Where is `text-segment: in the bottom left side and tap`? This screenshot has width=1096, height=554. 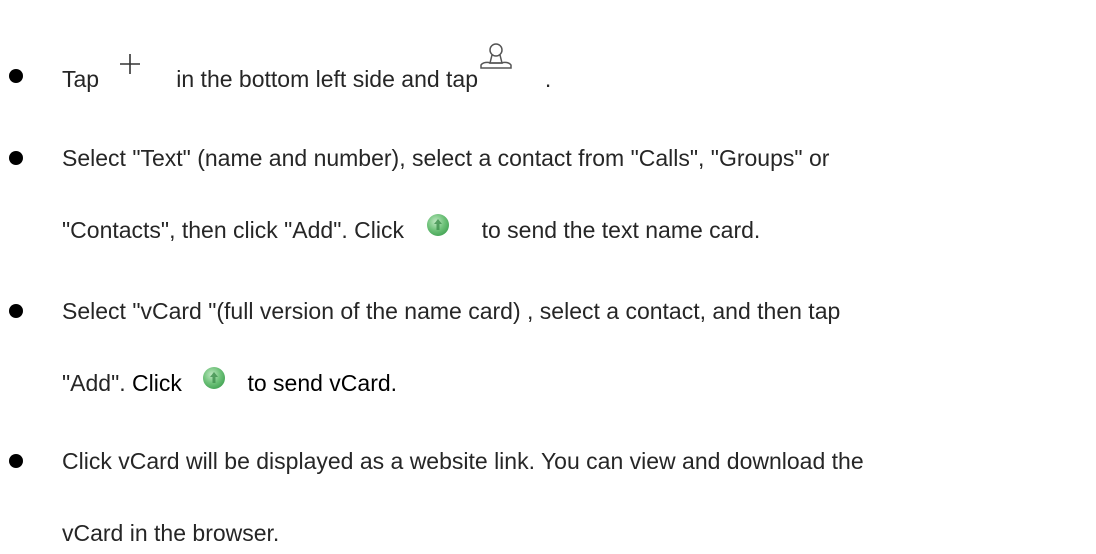 text-segment: in the bottom left side and tap is located at coordinates (327, 79).